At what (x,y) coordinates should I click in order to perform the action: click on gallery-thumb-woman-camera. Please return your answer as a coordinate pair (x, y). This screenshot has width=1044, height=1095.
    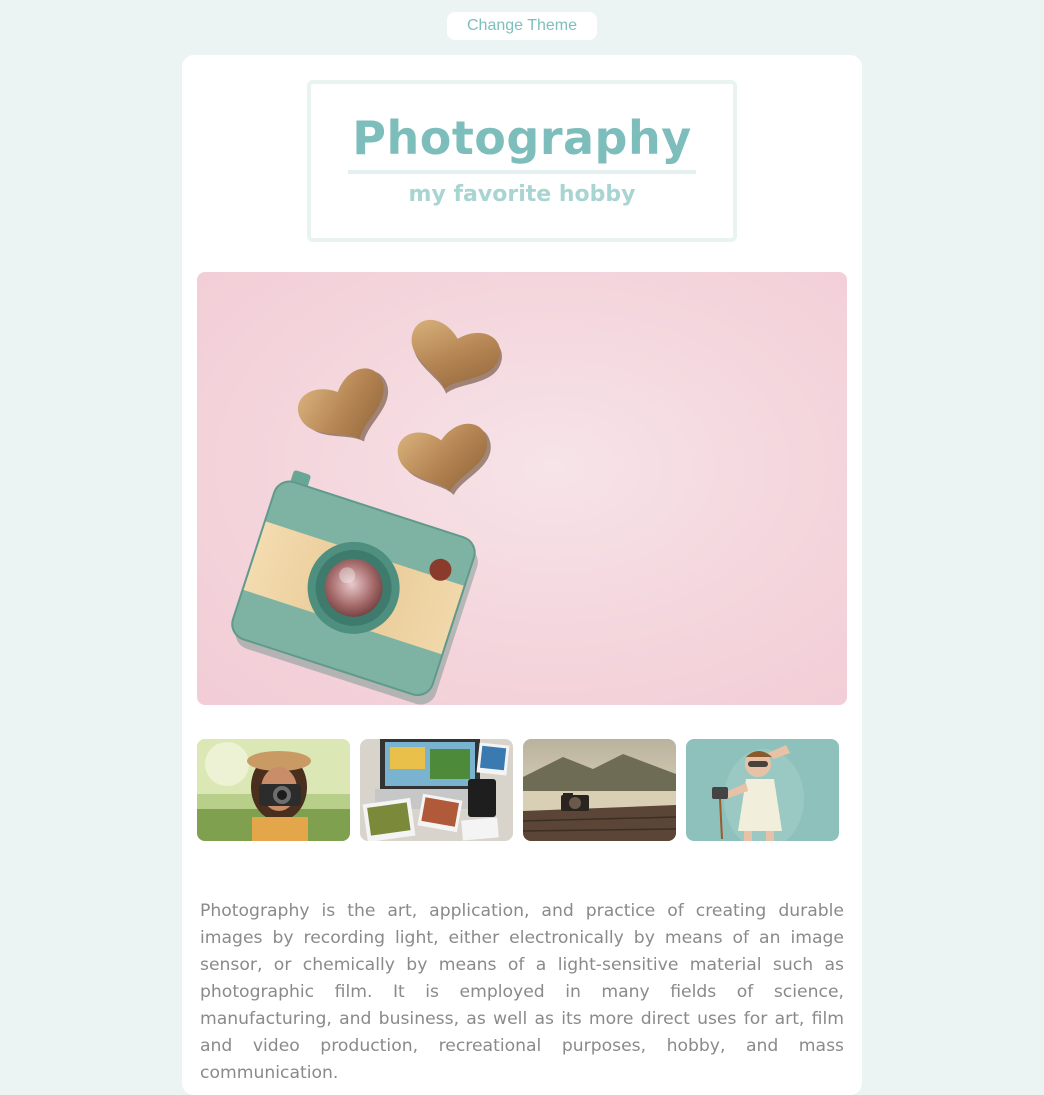
    Looking at the image, I should click on (273, 790).